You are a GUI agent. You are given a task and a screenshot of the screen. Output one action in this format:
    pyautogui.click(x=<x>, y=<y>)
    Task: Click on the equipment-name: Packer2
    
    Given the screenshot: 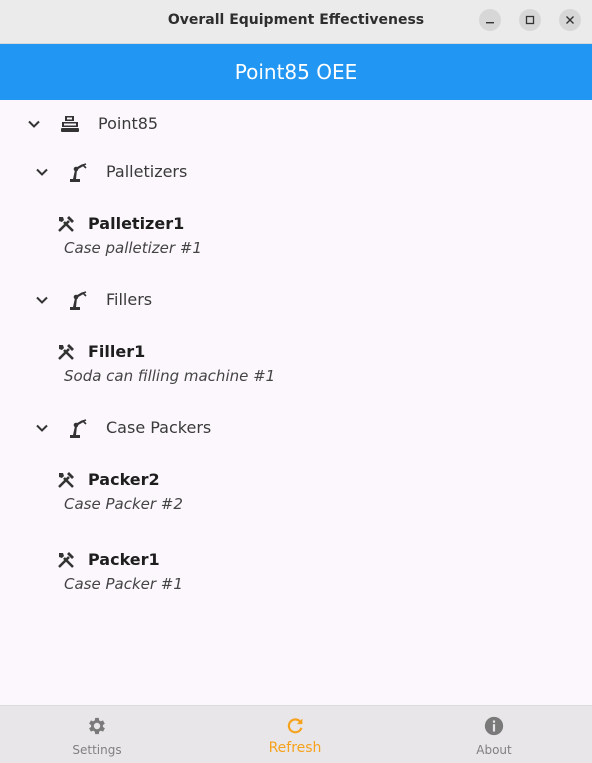 What is the action you would take?
    pyautogui.click(x=124, y=479)
    